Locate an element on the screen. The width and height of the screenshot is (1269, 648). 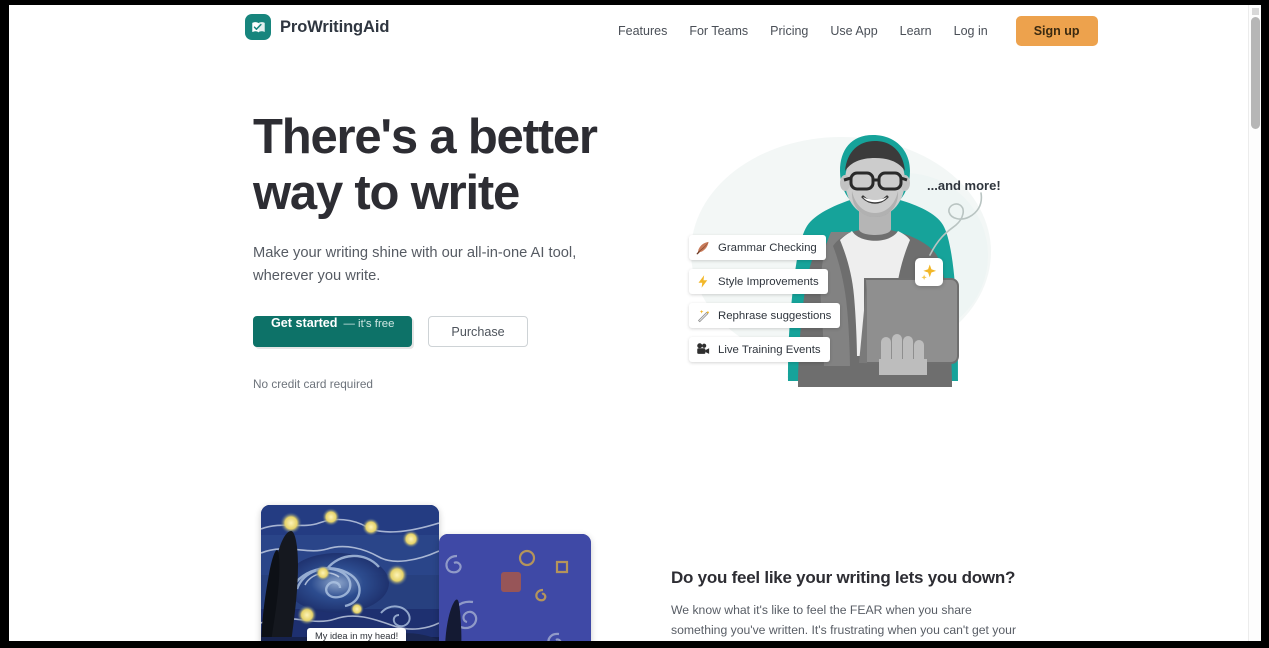
feature-card-rephrase-suggestions: Rephrase suggestions is located at coordinates (765, 315).